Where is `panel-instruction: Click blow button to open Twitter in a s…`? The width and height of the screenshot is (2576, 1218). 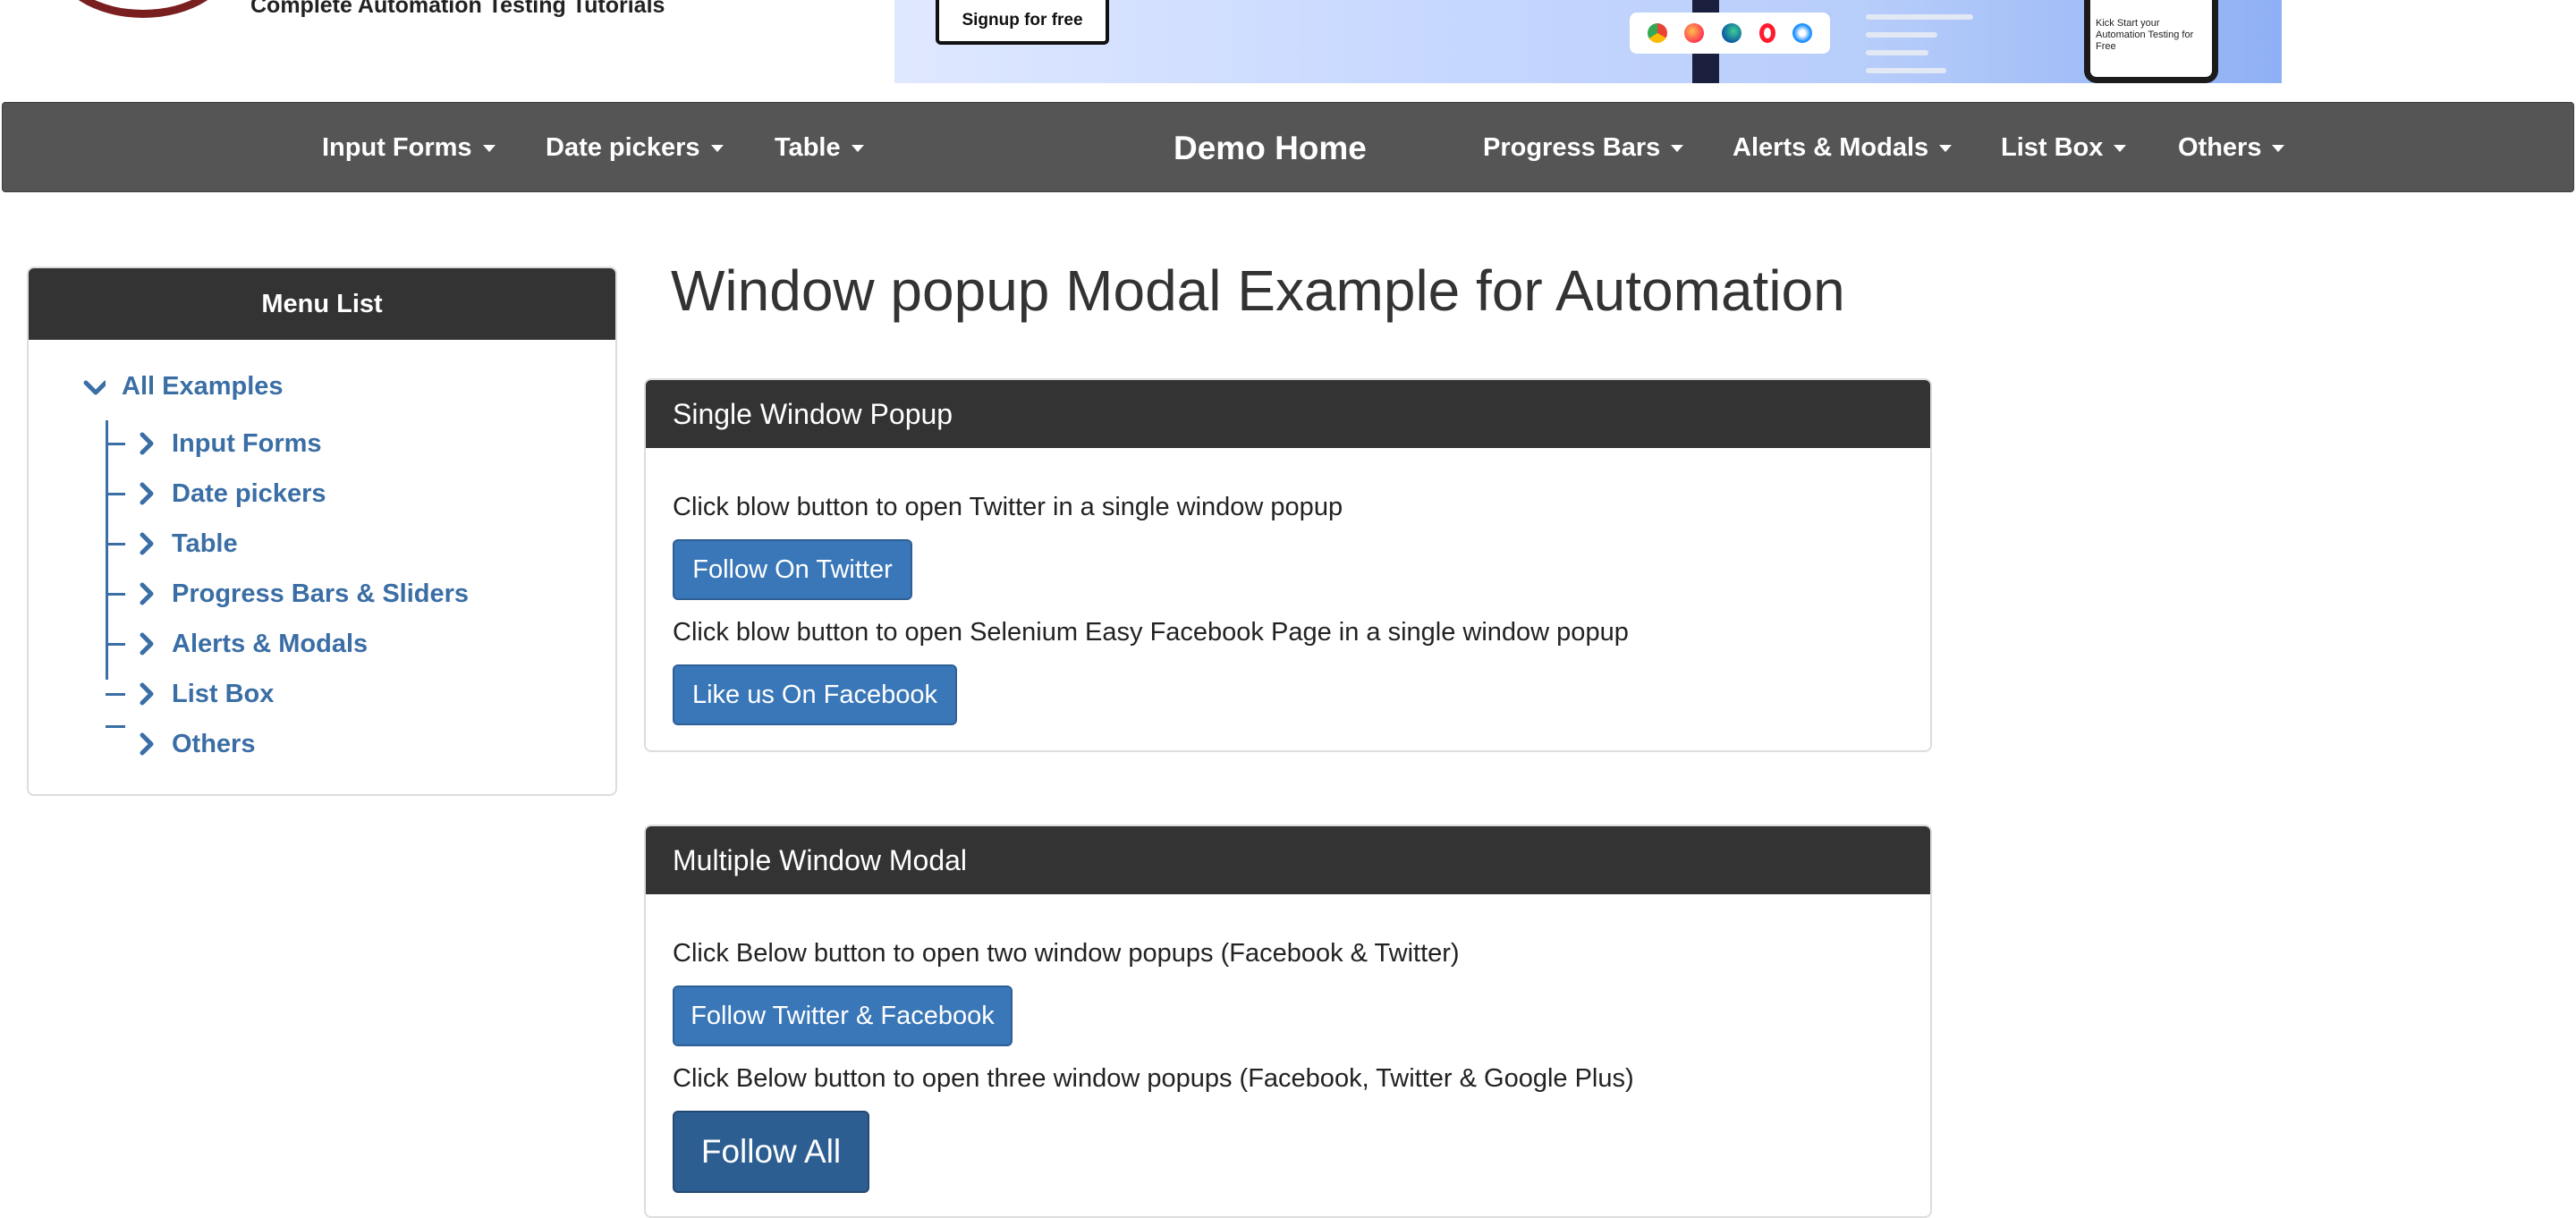 panel-instruction: Click blow button to open Twitter in a s… is located at coordinates (1008, 507).